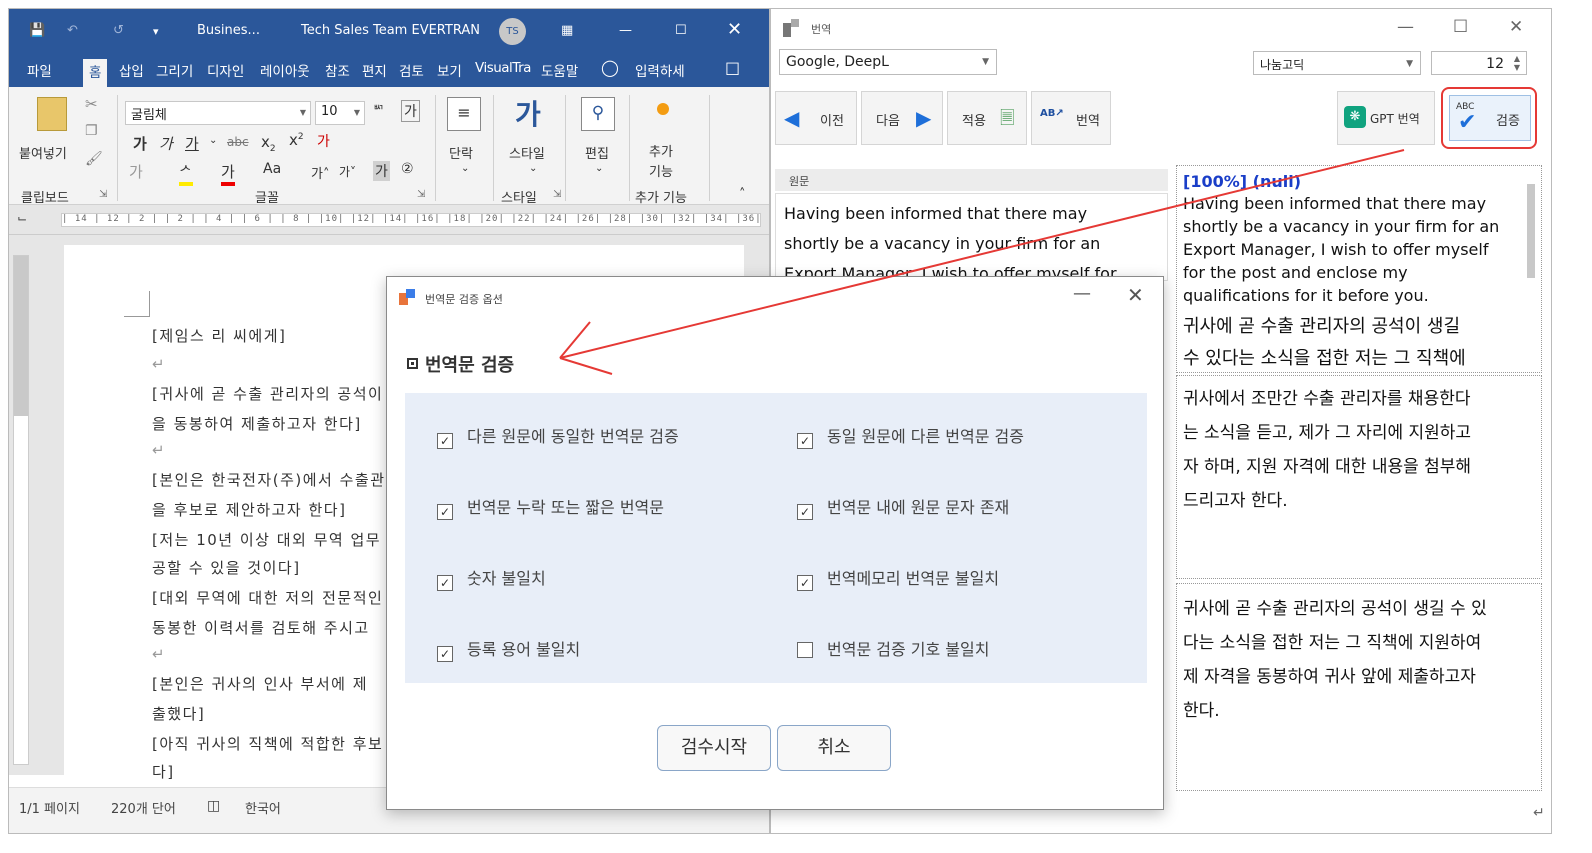 This screenshot has height=853, width=1592. What do you see at coordinates (337, 70) in the screenshot?
I see `tab-references: 참조` at bounding box center [337, 70].